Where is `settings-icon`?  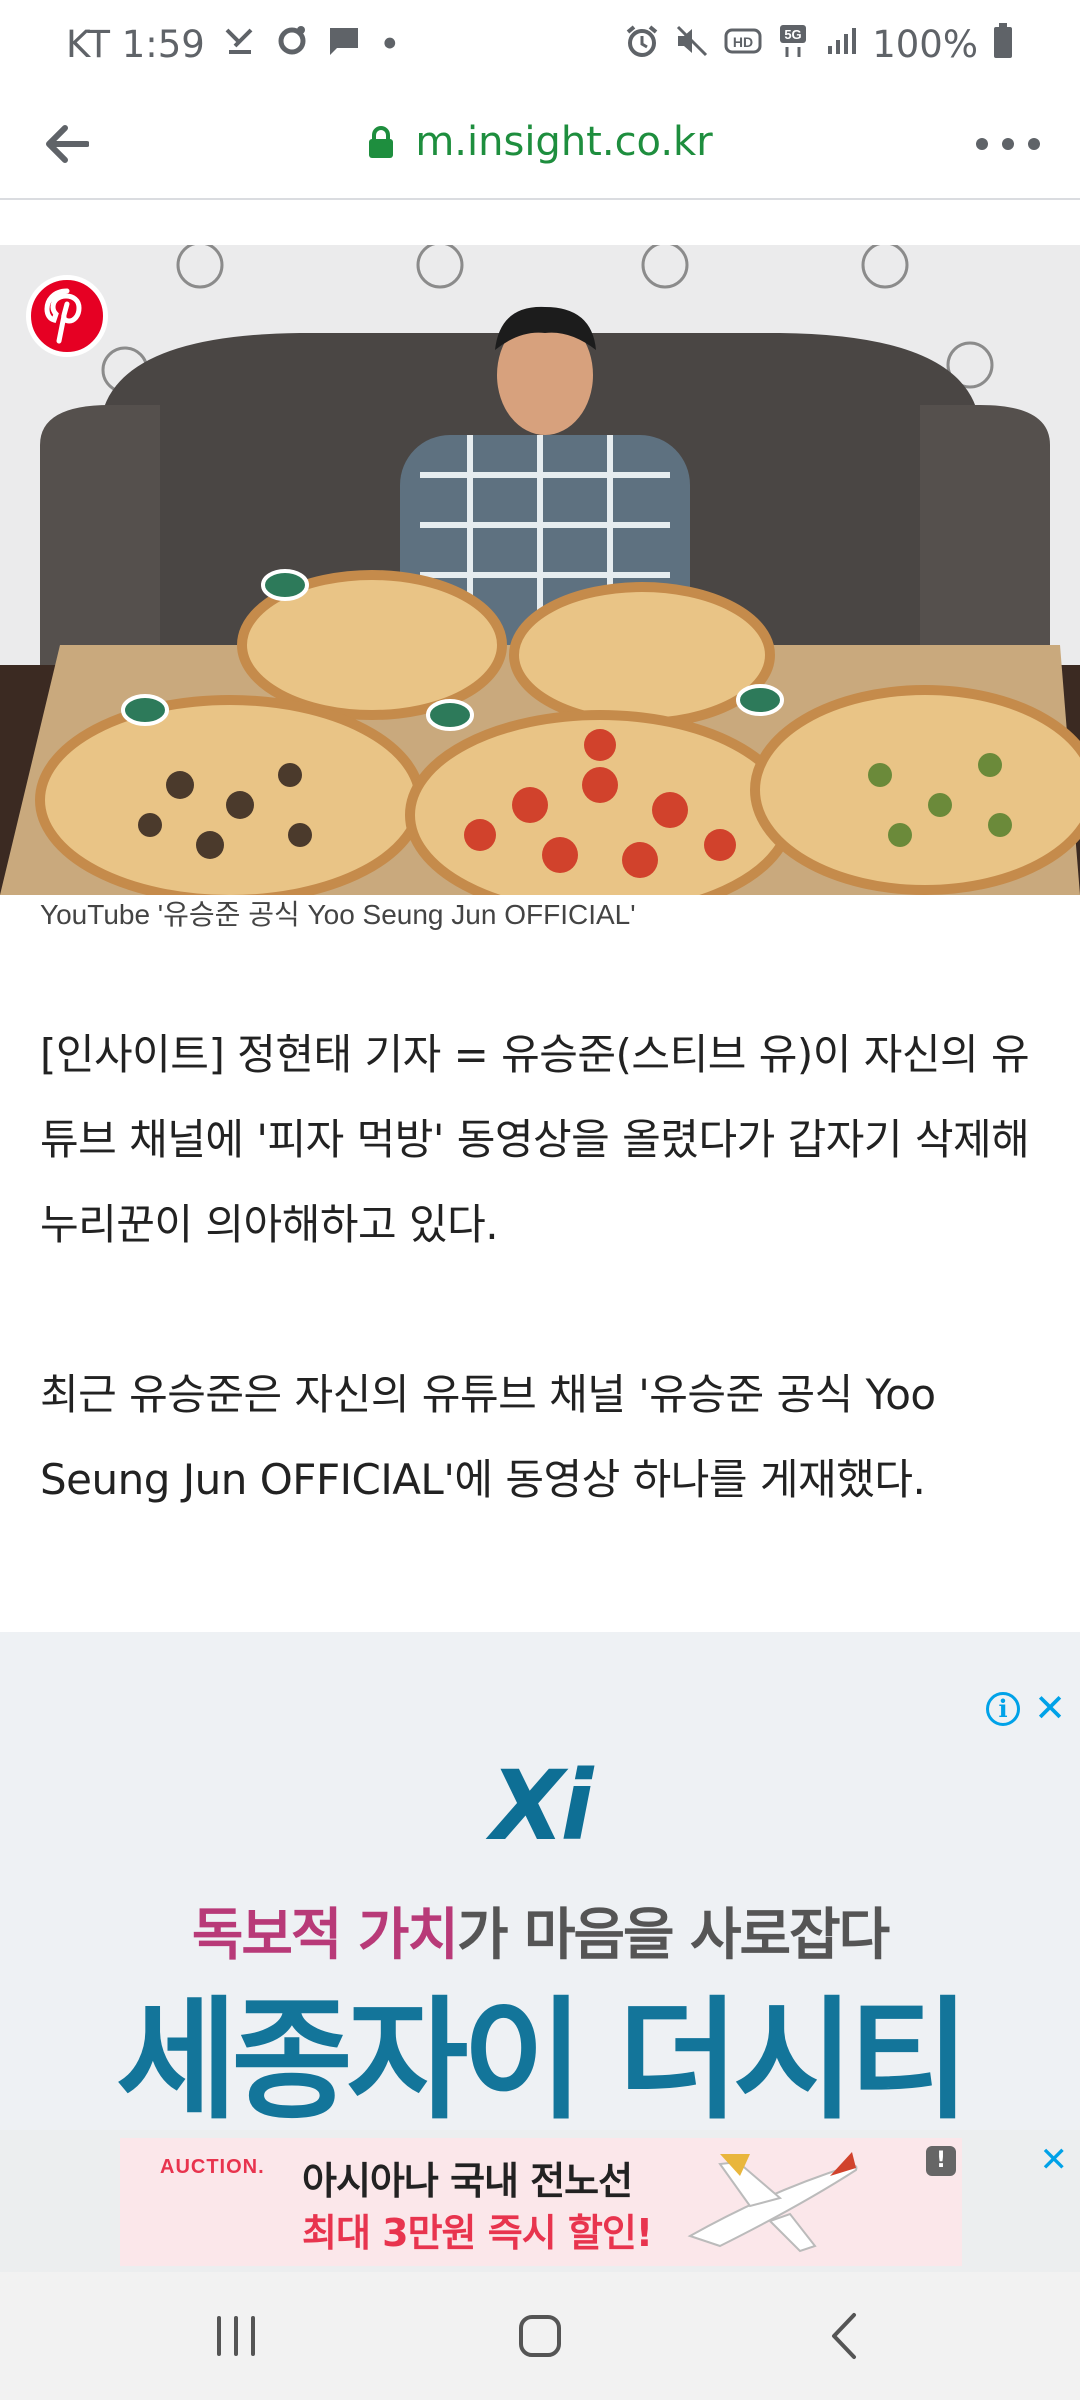 settings-icon is located at coordinates (292, 44).